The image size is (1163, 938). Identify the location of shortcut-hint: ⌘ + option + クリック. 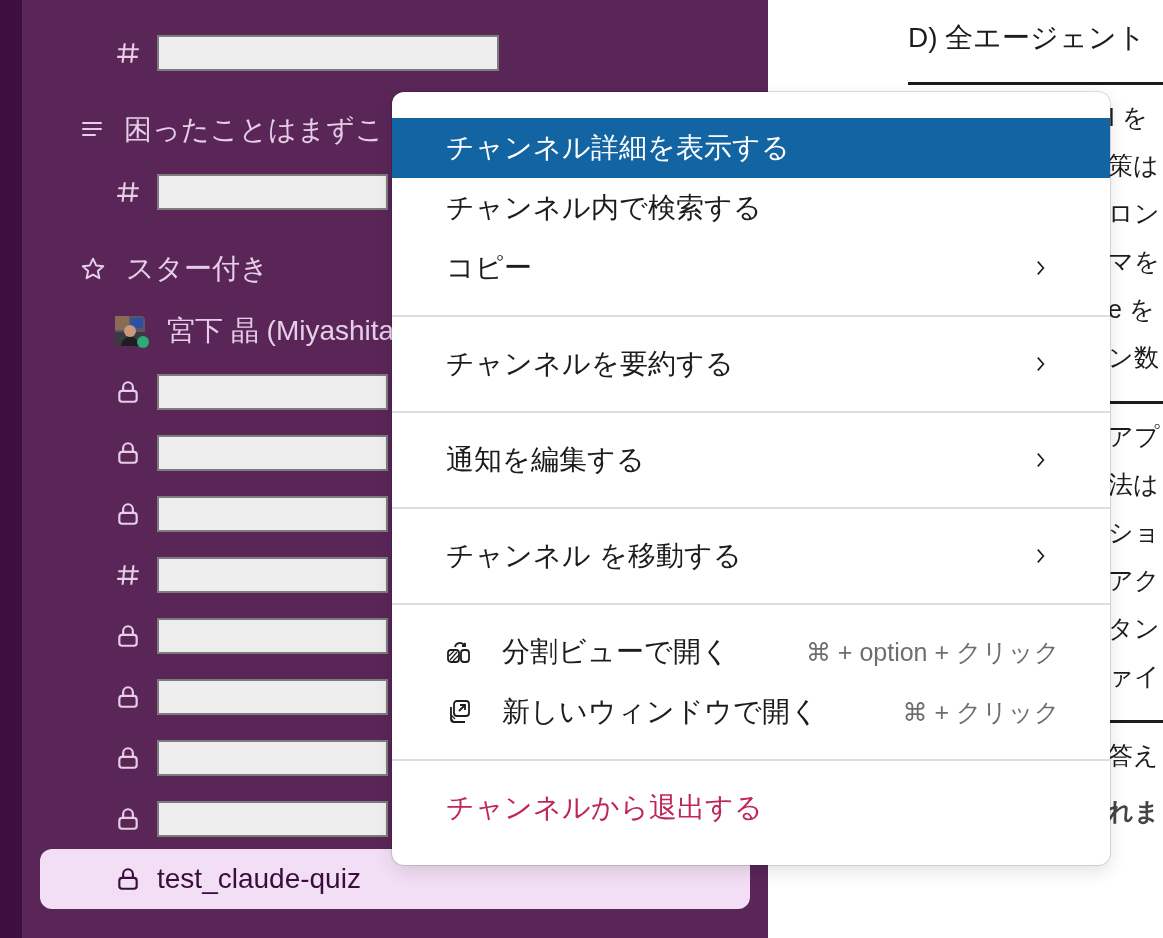
(932, 652).